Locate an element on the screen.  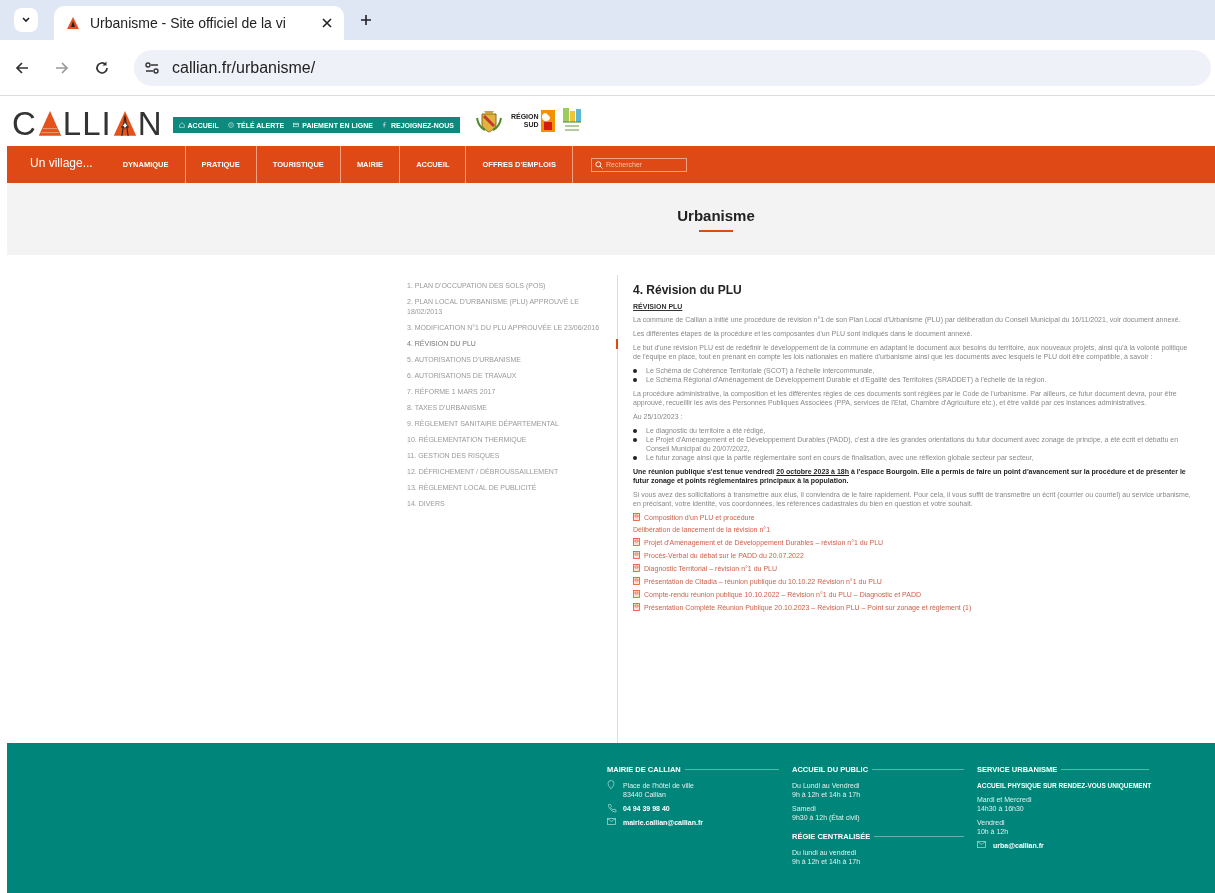
reload-icon is located at coordinates (102, 67).